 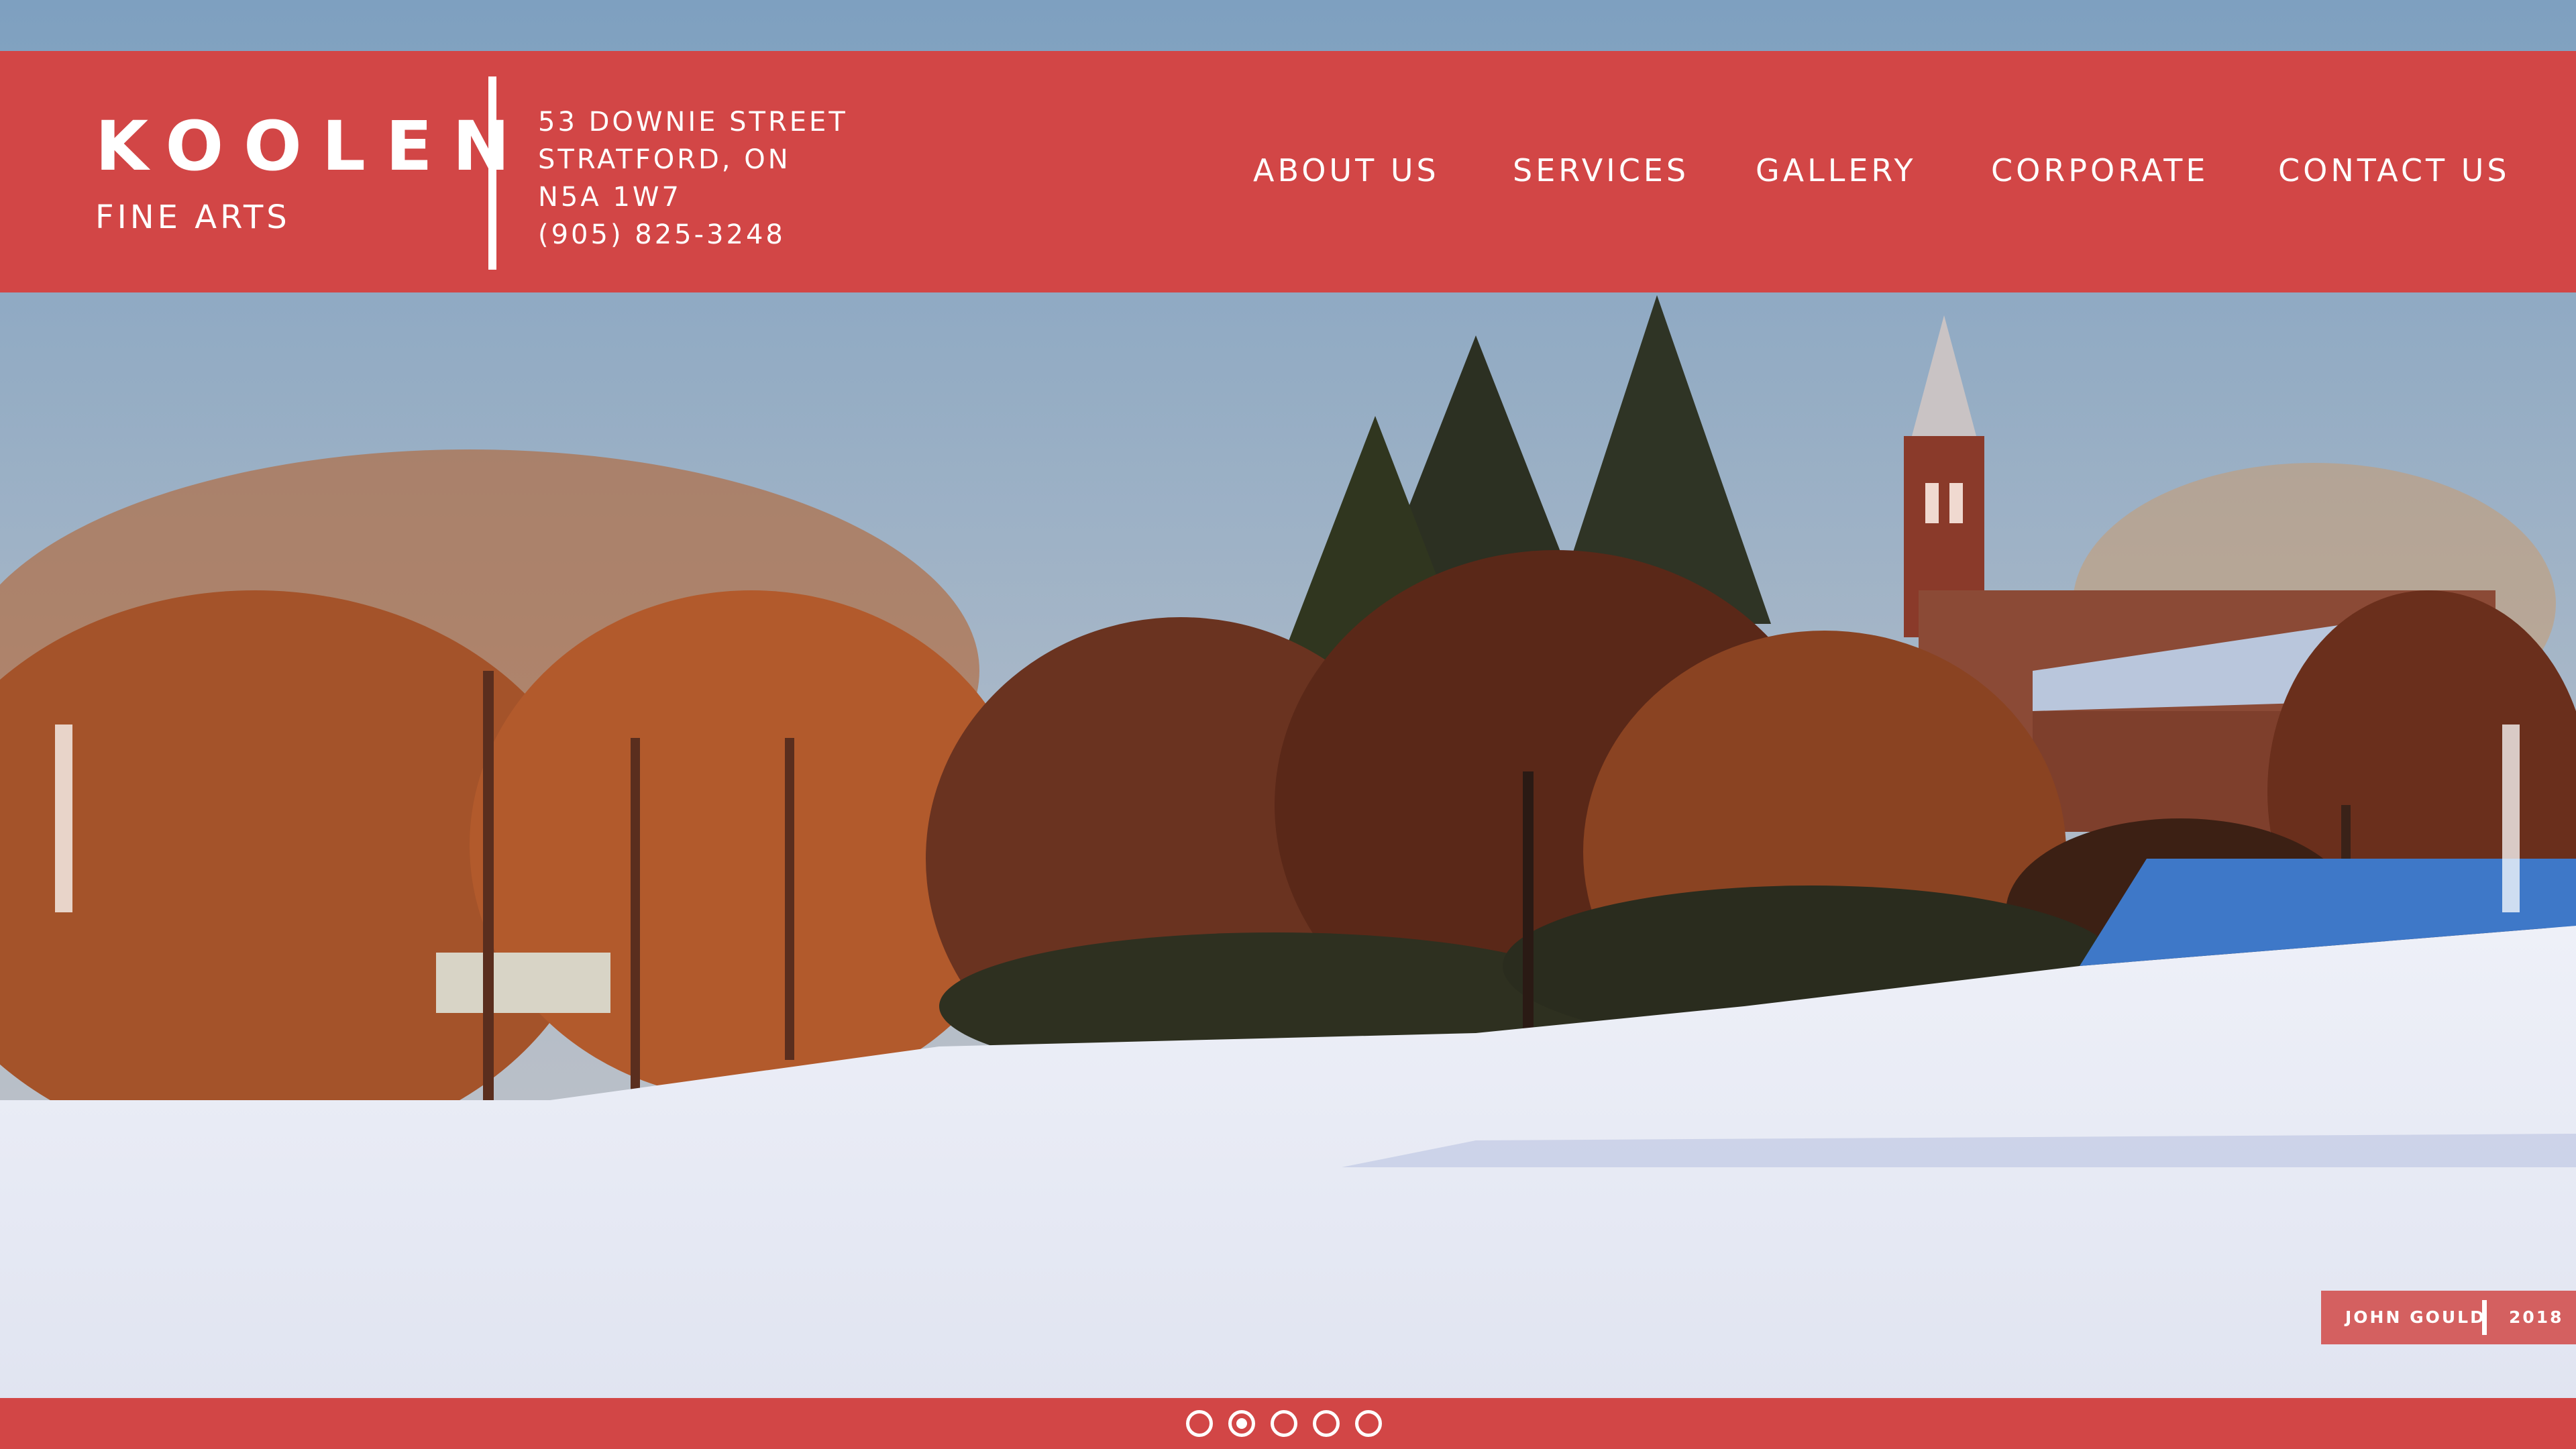 I want to click on slider-prev-button, so click(x=63, y=818).